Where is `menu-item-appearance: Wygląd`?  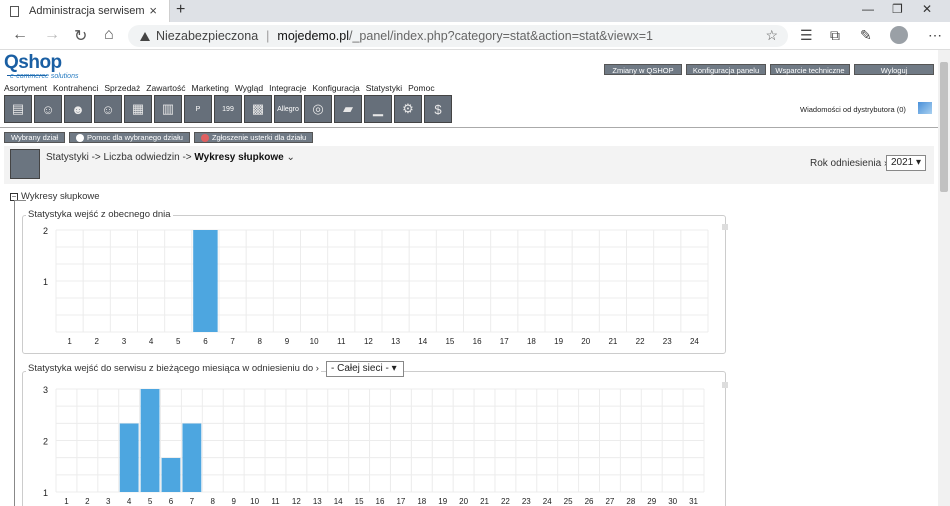 menu-item-appearance: Wygląd is located at coordinates (249, 88).